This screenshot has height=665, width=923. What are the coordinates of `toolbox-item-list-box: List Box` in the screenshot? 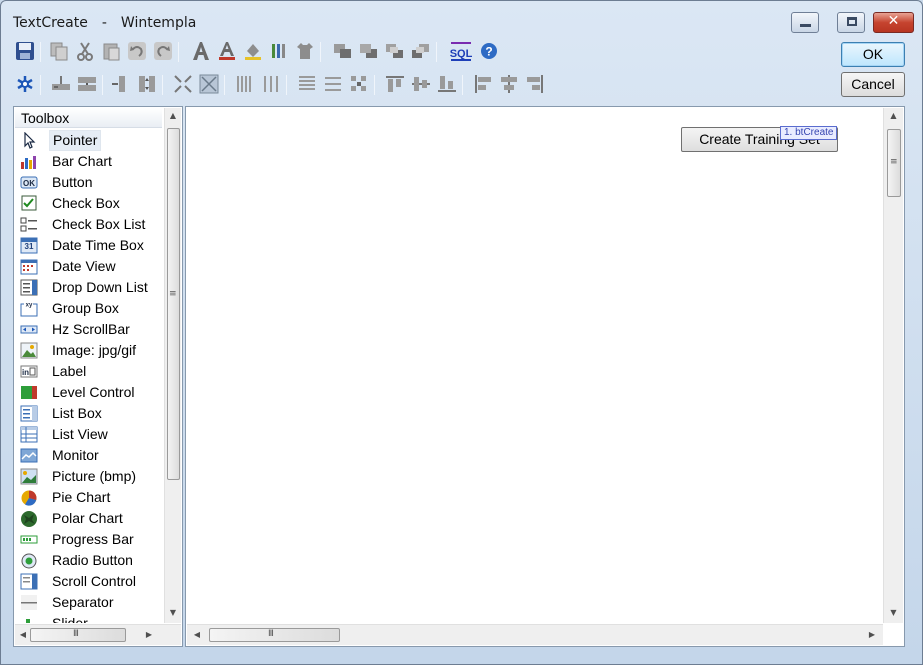 It's located at (88, 413).